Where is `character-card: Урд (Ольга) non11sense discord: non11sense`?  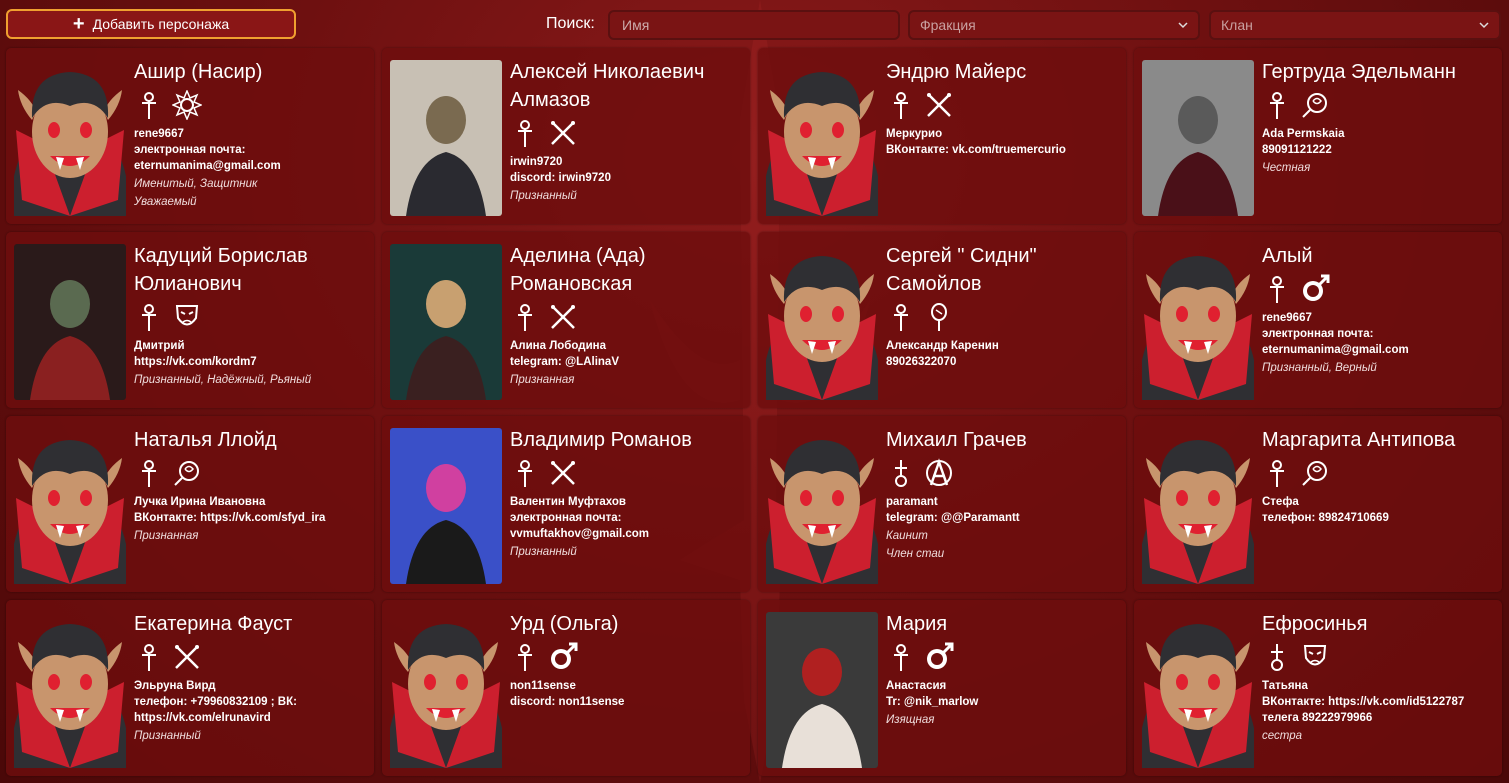
character-card: Урд (Ольга) non11sense discord: non11sense is located at coordinates (566, 688).